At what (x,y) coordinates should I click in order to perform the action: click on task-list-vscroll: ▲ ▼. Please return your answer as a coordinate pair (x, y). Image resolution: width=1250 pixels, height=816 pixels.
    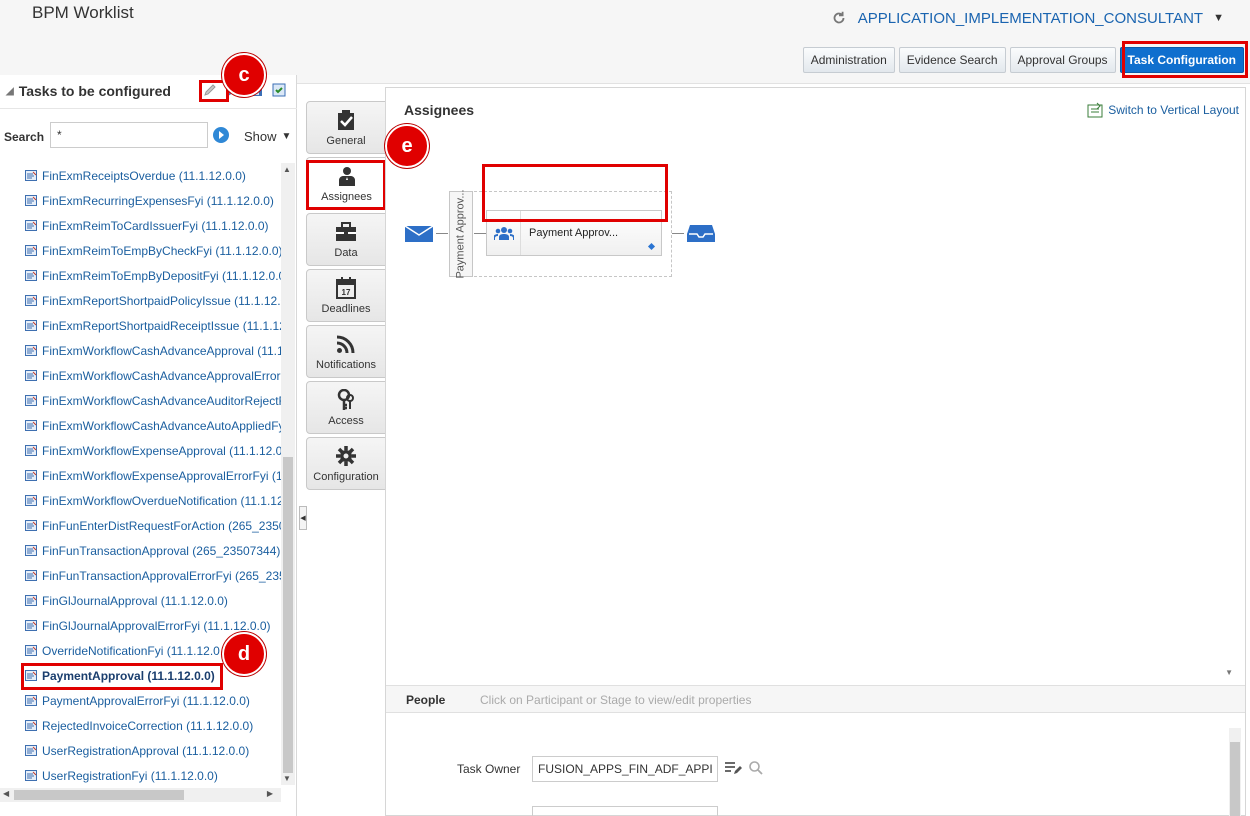
    Looking at the image, I should click on (288, 474).